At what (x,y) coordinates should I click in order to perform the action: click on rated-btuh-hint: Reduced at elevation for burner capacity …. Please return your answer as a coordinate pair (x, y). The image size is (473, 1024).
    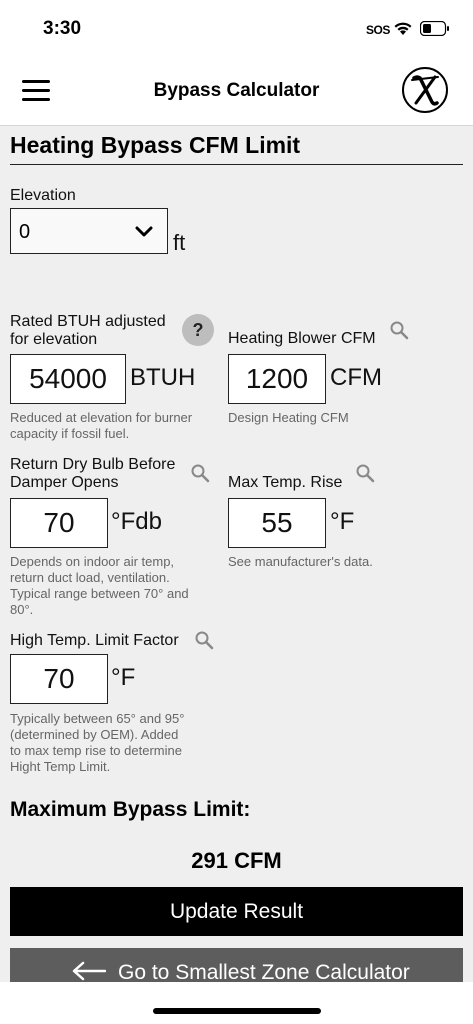
    Looking at the image, I should click on (101, 425).